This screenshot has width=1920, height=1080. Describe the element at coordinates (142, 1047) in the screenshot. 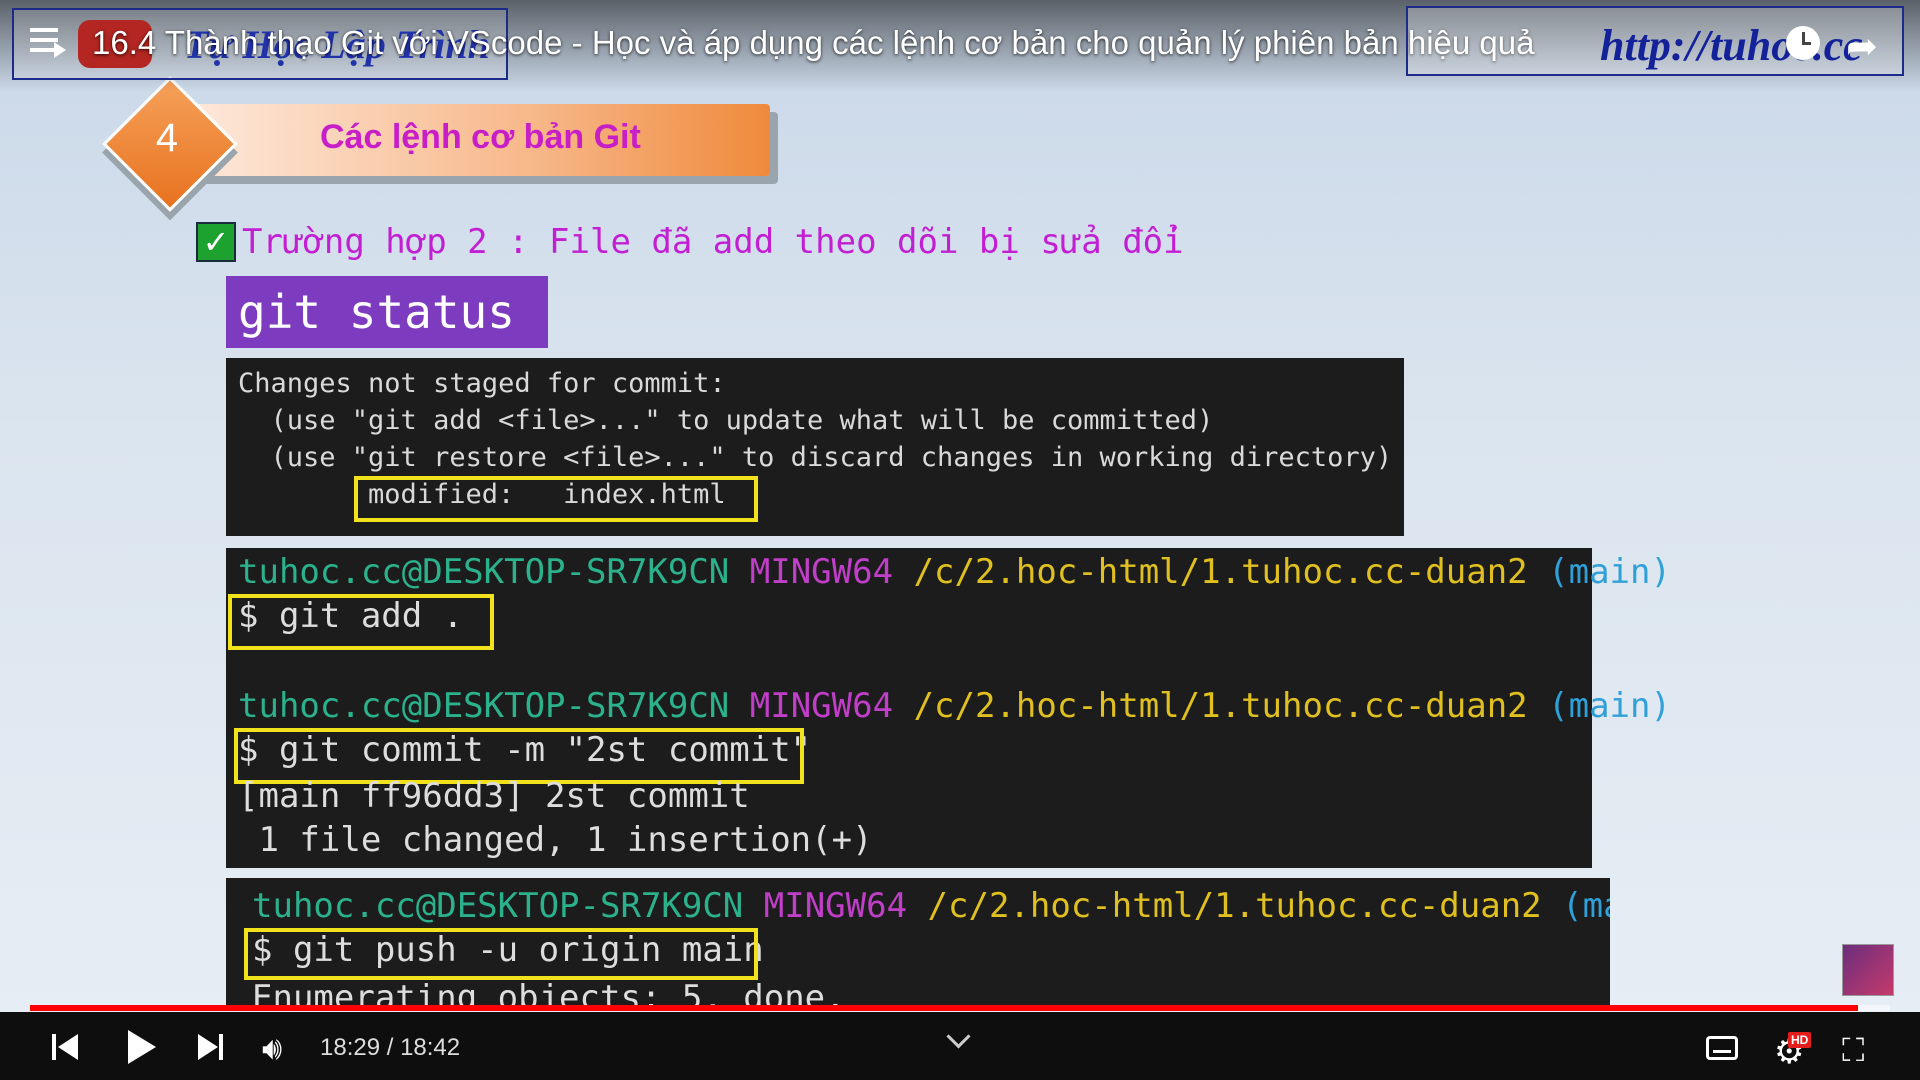

I see `play-icon` at that location.